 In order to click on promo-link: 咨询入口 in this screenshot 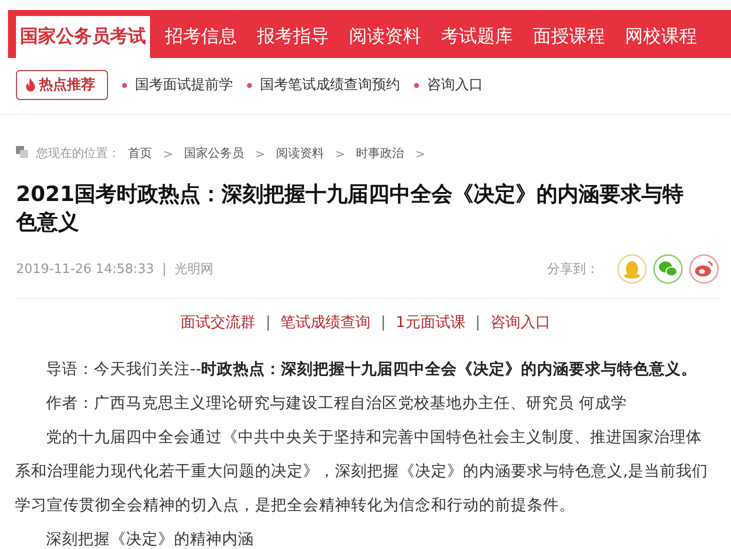, I will do `click(520, 322)`.